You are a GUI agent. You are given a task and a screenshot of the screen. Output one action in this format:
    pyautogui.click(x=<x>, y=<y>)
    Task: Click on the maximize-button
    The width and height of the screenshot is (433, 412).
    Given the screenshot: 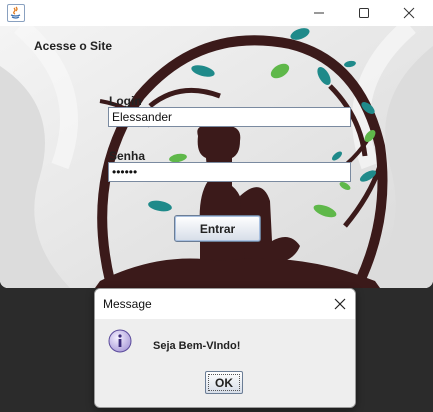 What is the action you would take?
    pyautogui.click(x=364, y=13)
    